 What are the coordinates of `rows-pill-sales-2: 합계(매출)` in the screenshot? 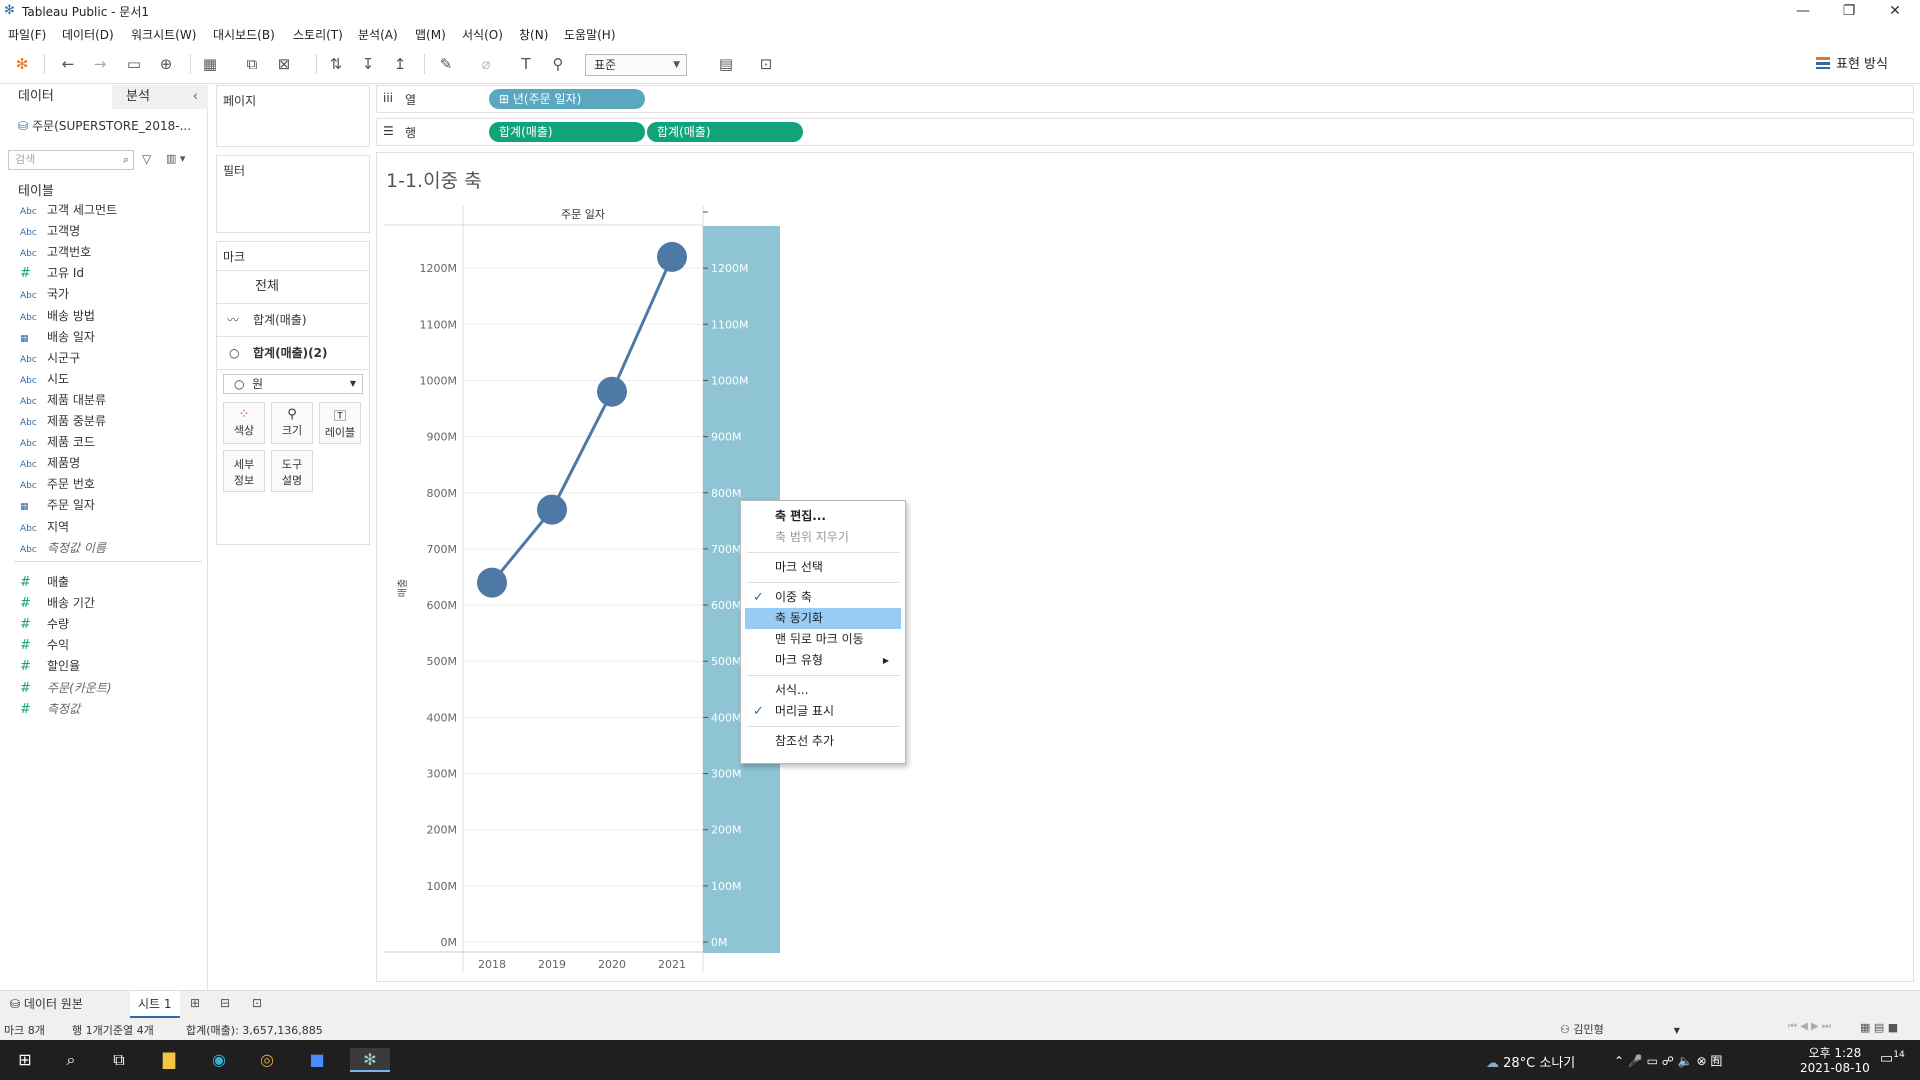 It's located at (725, 132).